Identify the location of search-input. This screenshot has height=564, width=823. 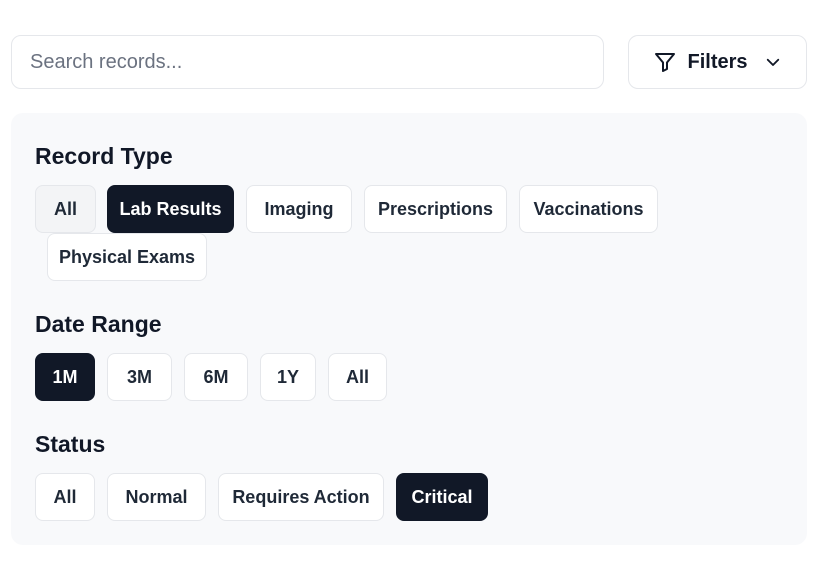
(307, 62).